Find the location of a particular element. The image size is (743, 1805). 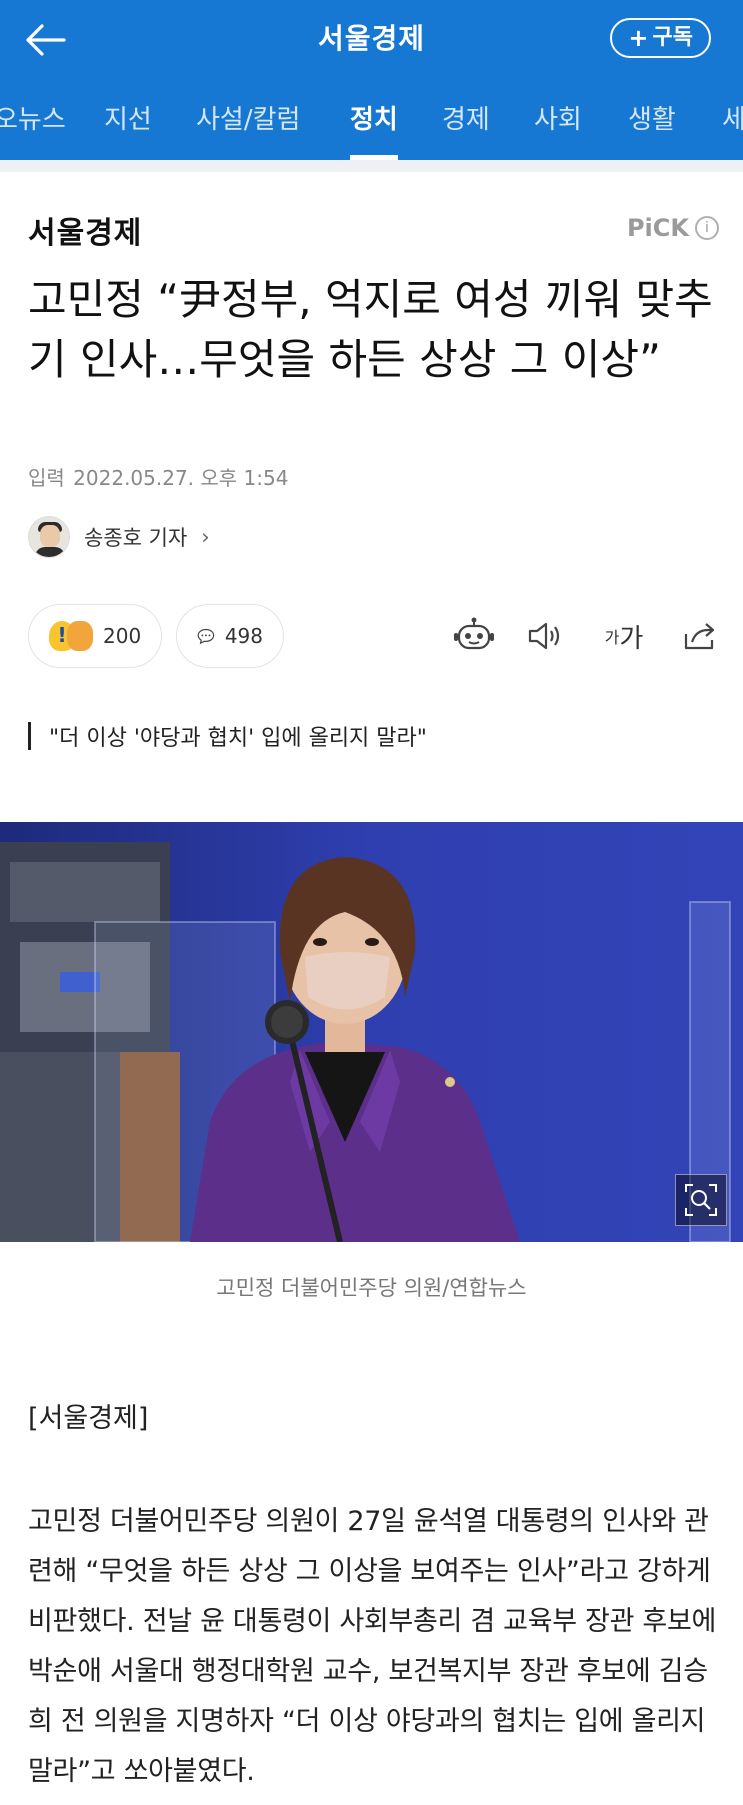

tab-economy: 경제 is located at coordinates (466, 120).